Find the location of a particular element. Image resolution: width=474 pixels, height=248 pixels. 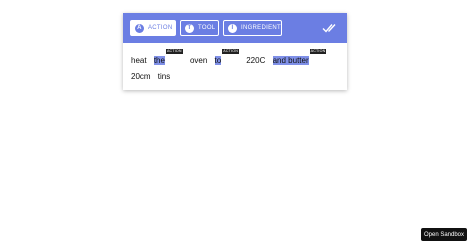

token: 220C is located at coordinates (255, 61).